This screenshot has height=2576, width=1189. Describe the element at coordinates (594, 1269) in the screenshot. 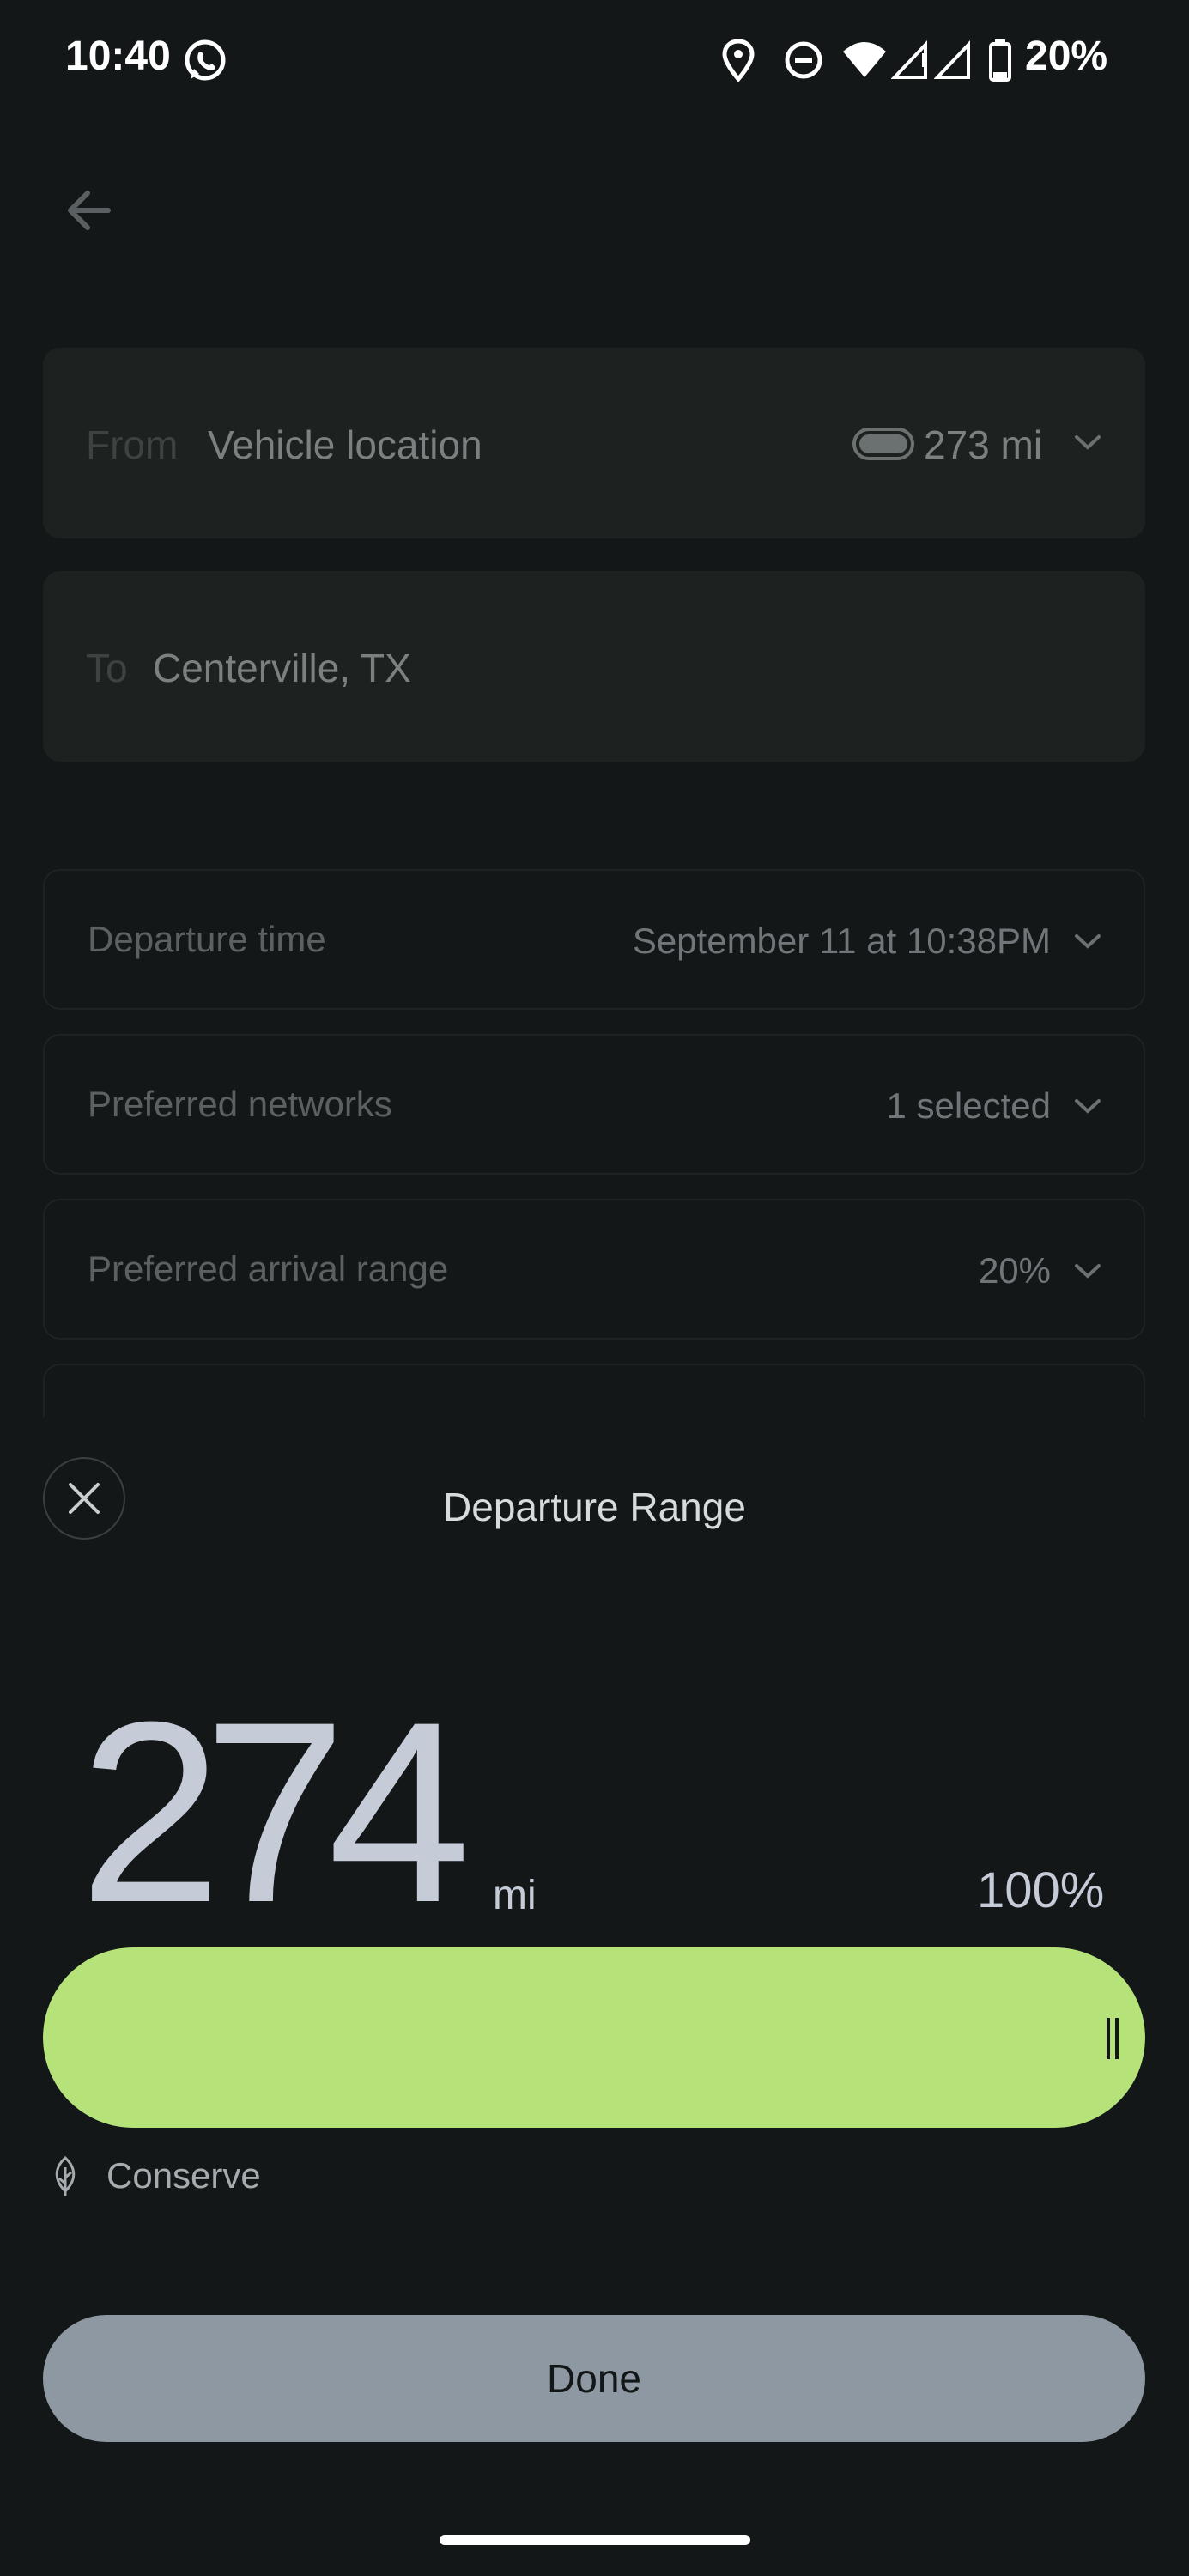

I see `arrival-range-row: Preferred arrival range 20%` at that location.